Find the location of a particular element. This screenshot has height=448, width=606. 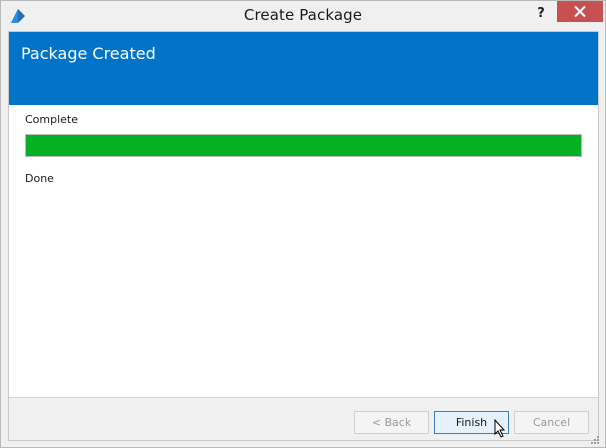

progress-status-label: Complete is located at coordinates (52, 119).